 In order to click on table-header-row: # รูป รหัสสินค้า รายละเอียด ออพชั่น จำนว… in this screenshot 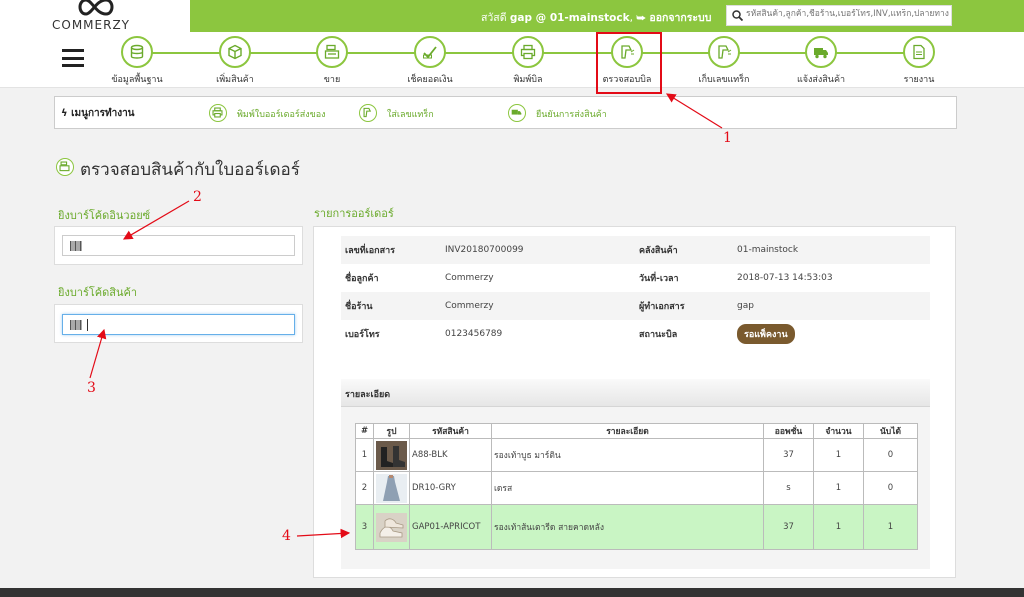, I will do `click(636, 431)`.